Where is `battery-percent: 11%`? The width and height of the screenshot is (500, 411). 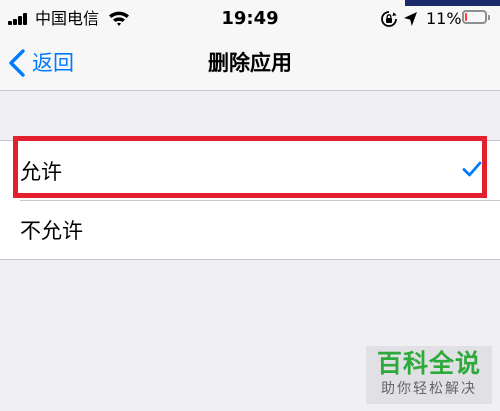
battery-percent: 11% is located at coordinates (444, 18).